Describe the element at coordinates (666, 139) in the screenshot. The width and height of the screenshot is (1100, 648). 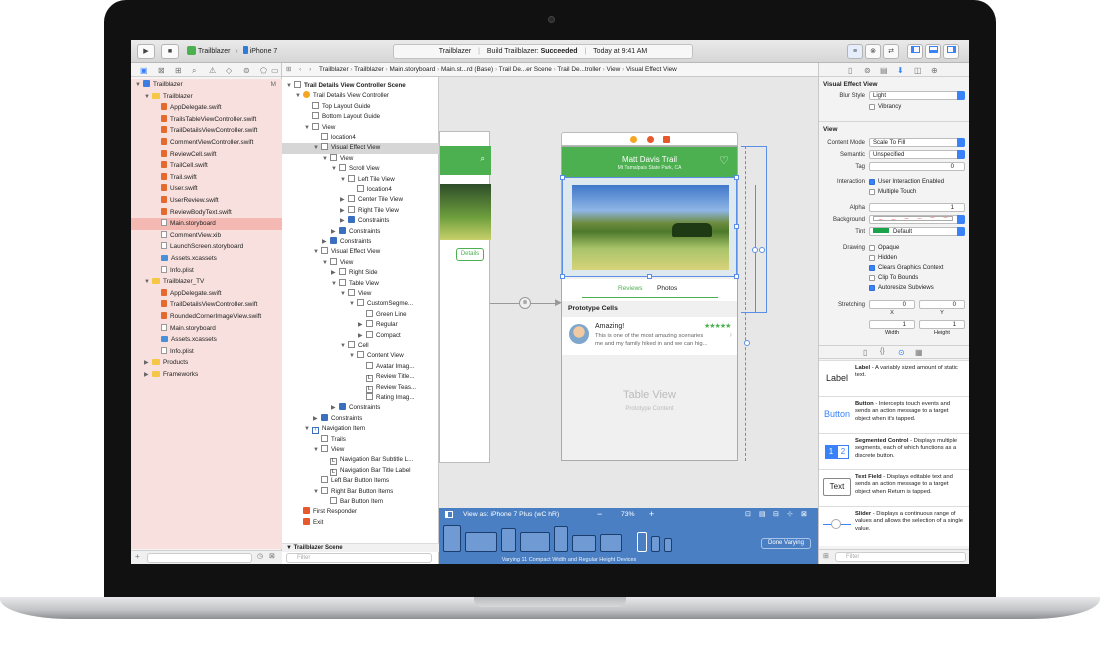
I see `exit-icon` at that location.